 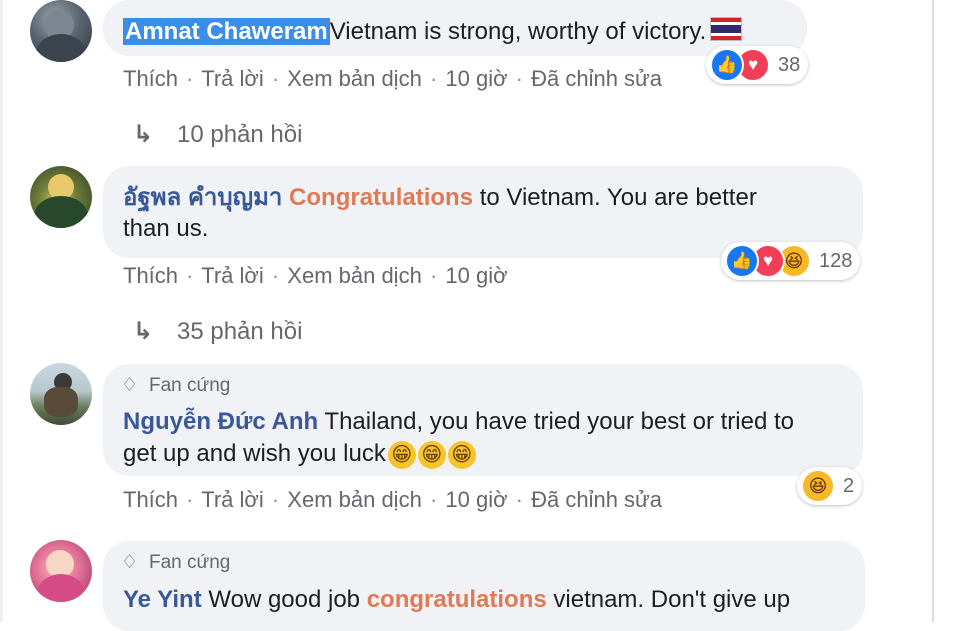 I want to click on comment-author: Amnat Chaweram, so click(x=226, y=31).